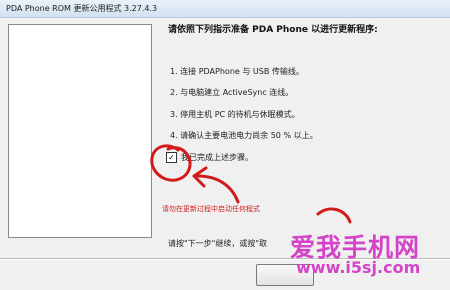  What do you see at coordinates (211, 209) in the screenshot?
I see `warning-annotation: 请勿在更新过程中启动任何程式` at bounding box center [211, 209].